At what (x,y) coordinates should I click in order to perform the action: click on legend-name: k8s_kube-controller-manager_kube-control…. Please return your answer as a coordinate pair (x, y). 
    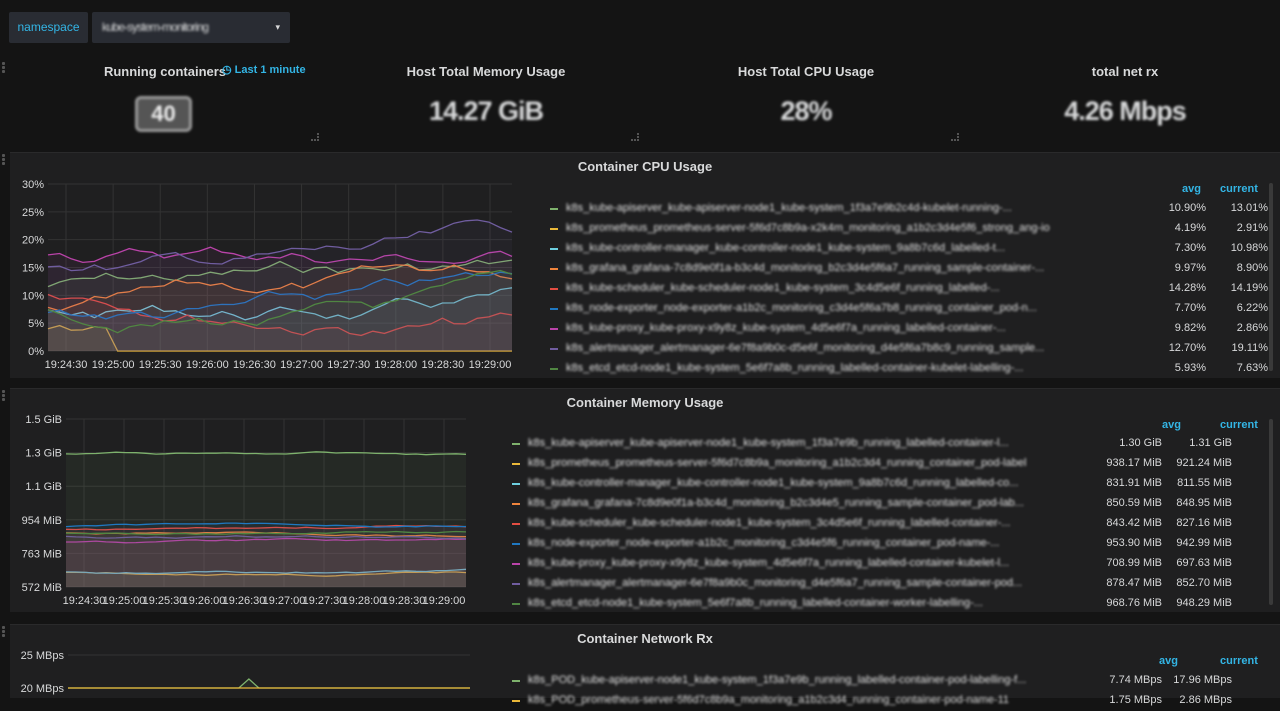
    Looking at the image, I should click on (786, 248).